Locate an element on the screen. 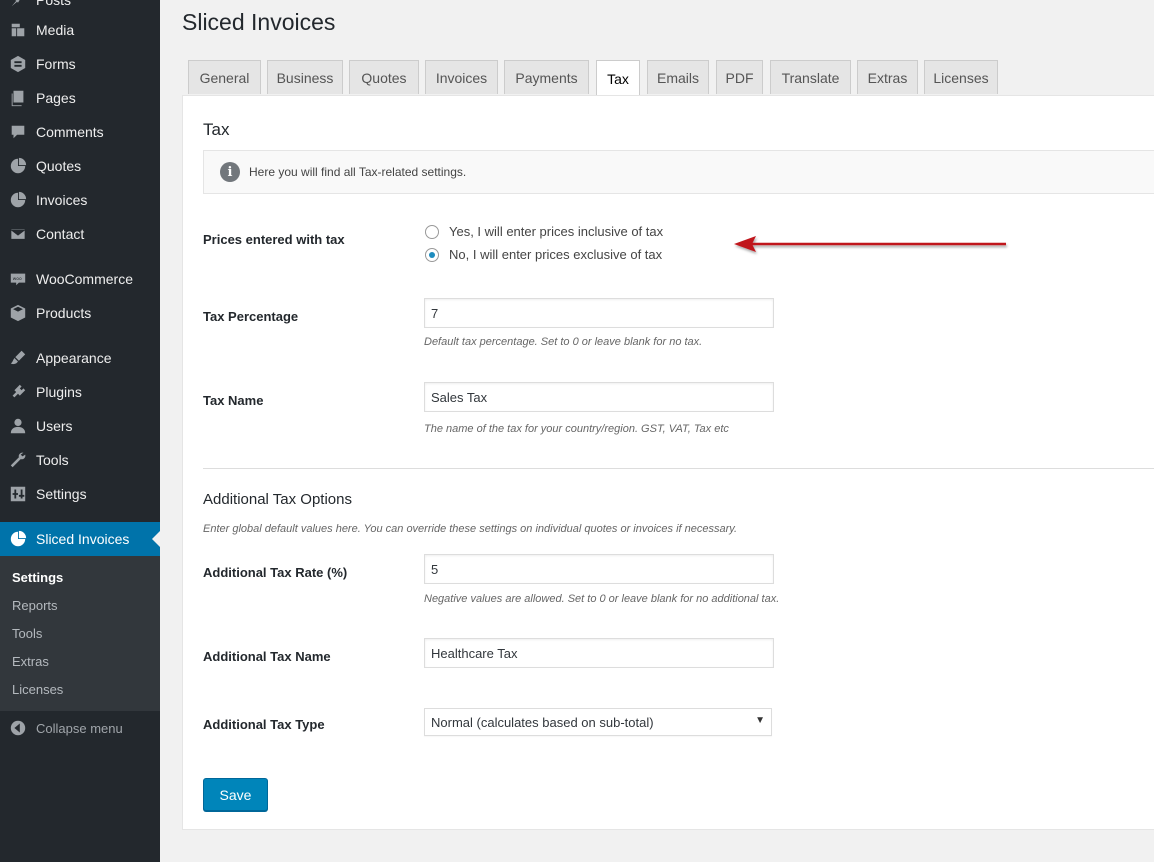 Image resolution: width=1154 pixels, height=862 pixels. prices-inclusive-radio is located at coordinates (432, 231).